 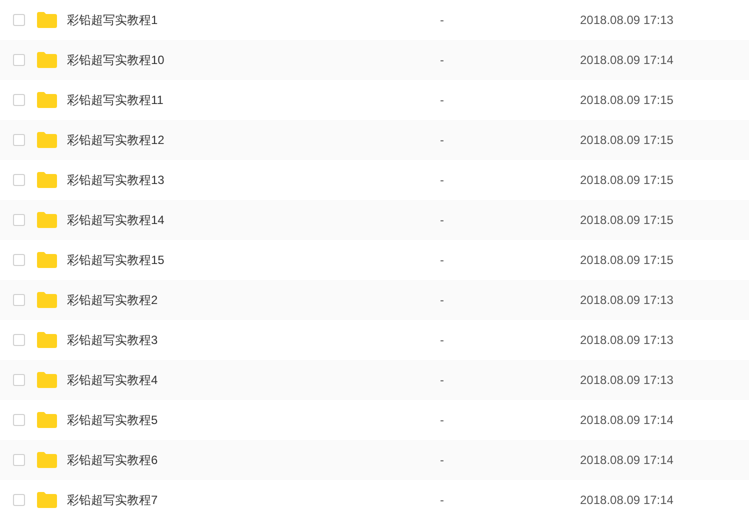 I want to click on file-name: 彩铅超写实教程6, so click(x=247, y=460).